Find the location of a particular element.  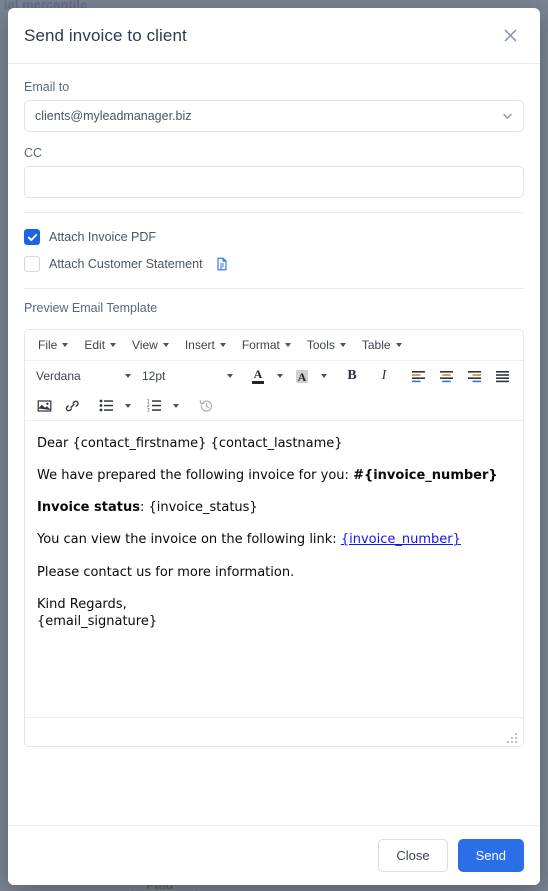

email-to-select: clients@myleadmanager.biz is located at coordinates (274, 116).